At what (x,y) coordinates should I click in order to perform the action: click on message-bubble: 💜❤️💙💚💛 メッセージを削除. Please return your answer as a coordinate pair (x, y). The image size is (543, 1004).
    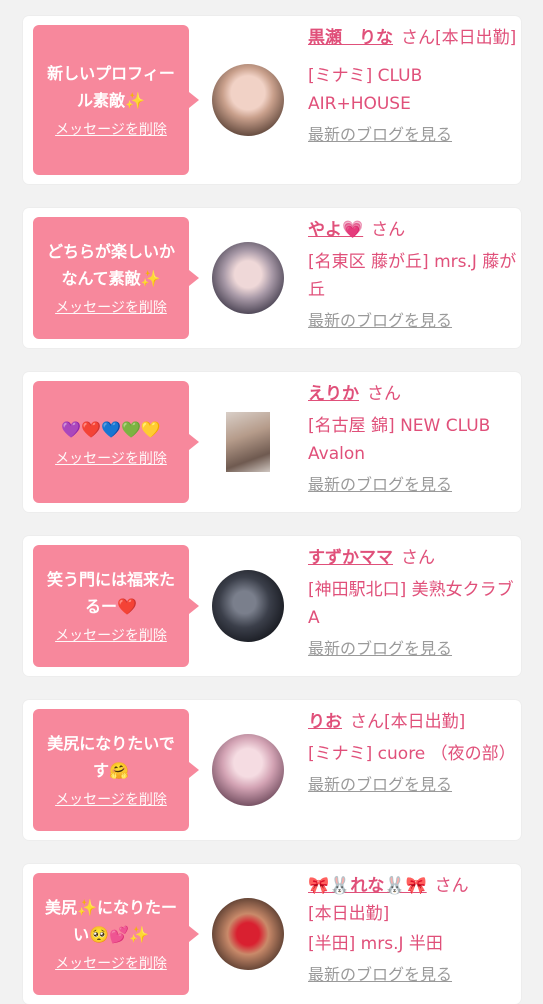
    Looking at the image, I should click on (116, 442).